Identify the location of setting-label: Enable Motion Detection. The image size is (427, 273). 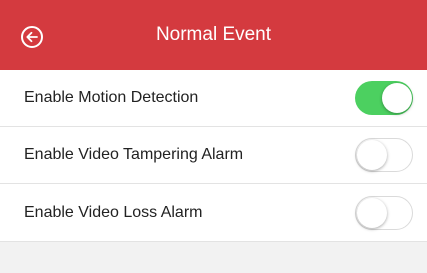
(111, 97).